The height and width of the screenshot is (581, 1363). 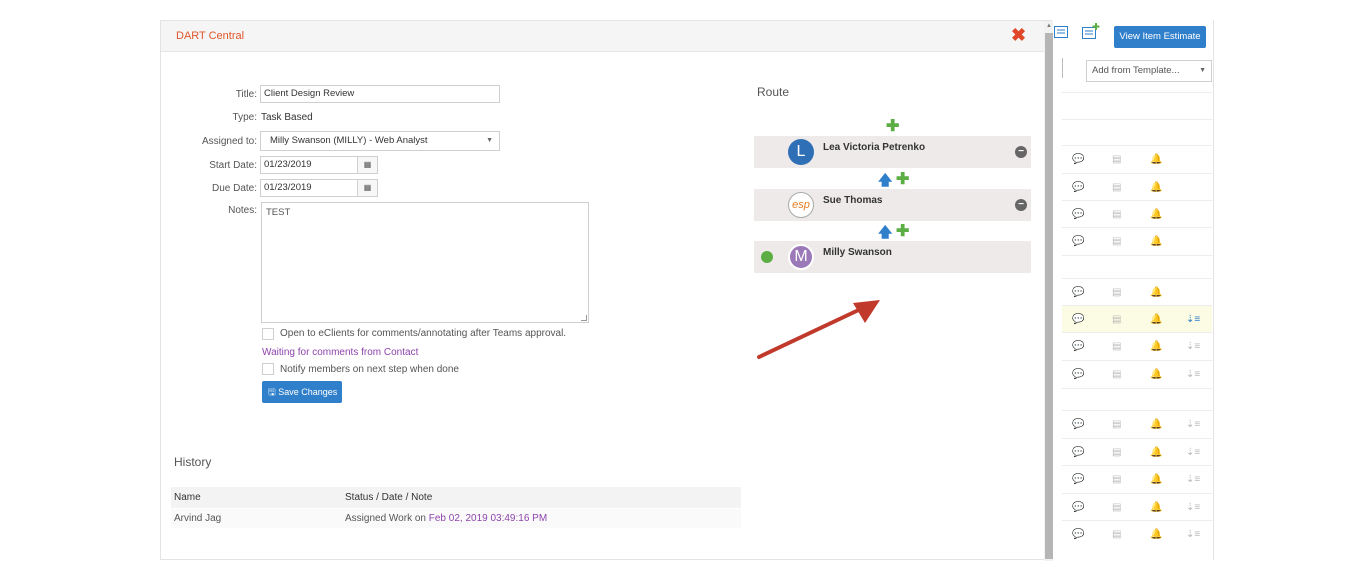 What do you see at coordinates (801, 205) in the screenshot?
I see `avatar: esp` at bounding box center [801, 205].